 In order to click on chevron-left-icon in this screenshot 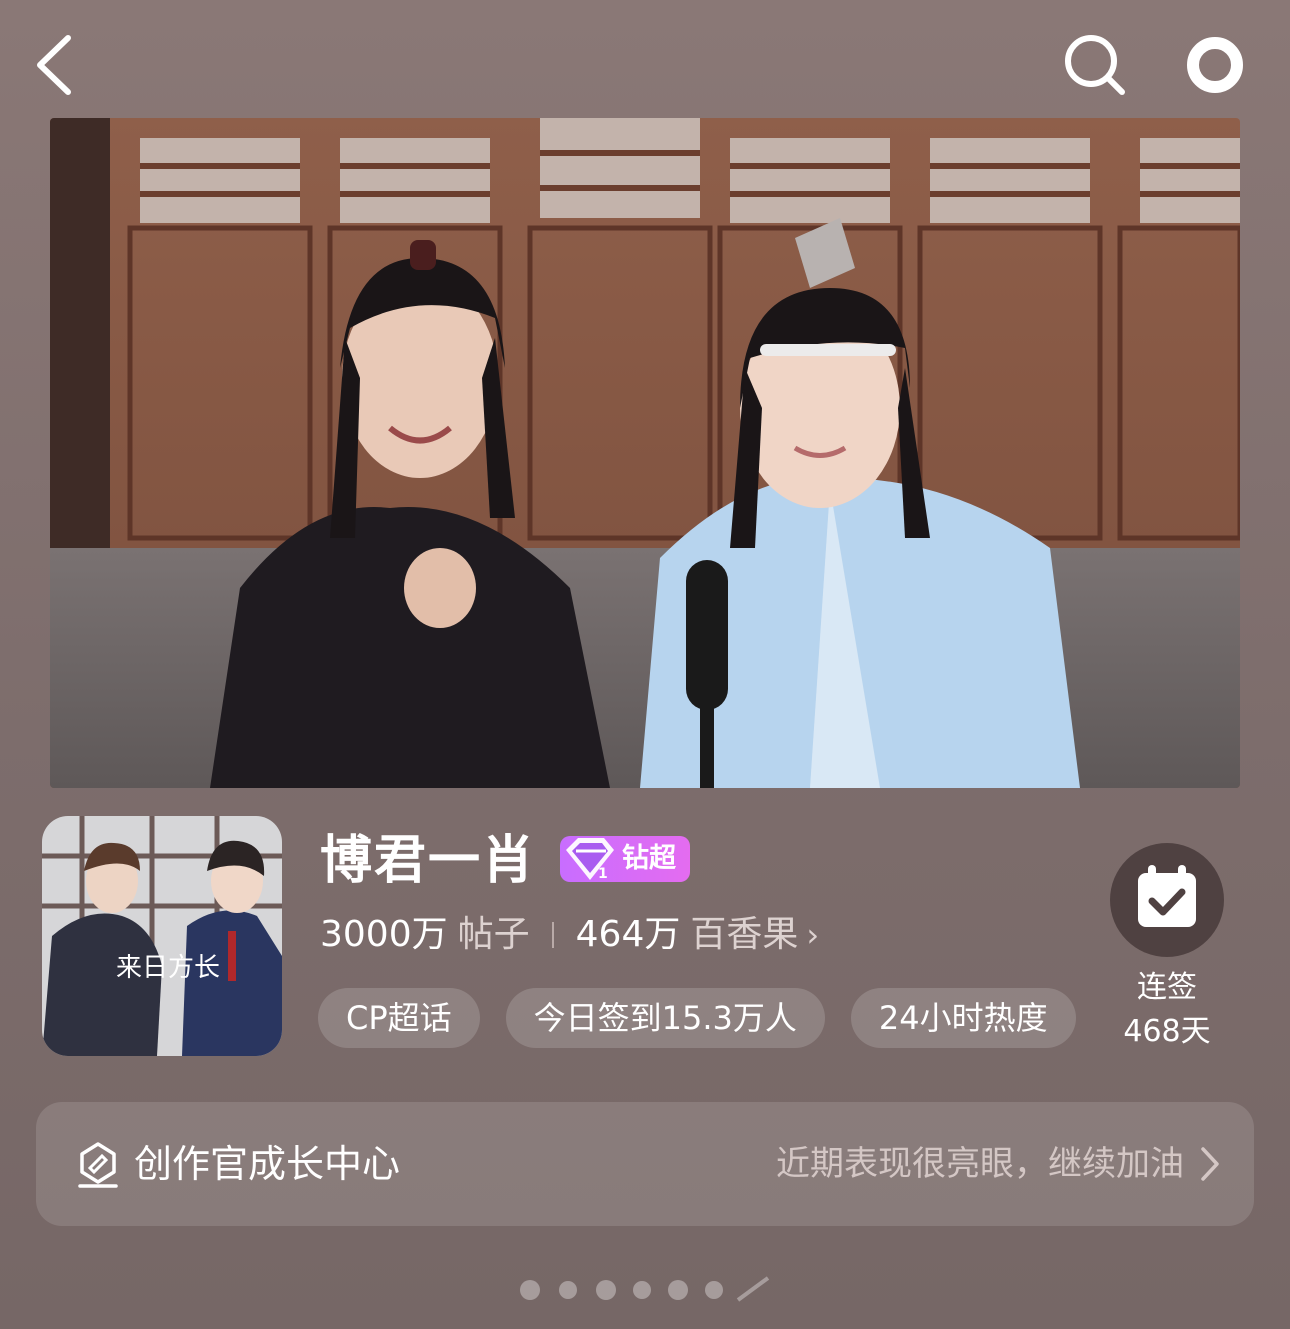, I will do `click(54, 65)`.